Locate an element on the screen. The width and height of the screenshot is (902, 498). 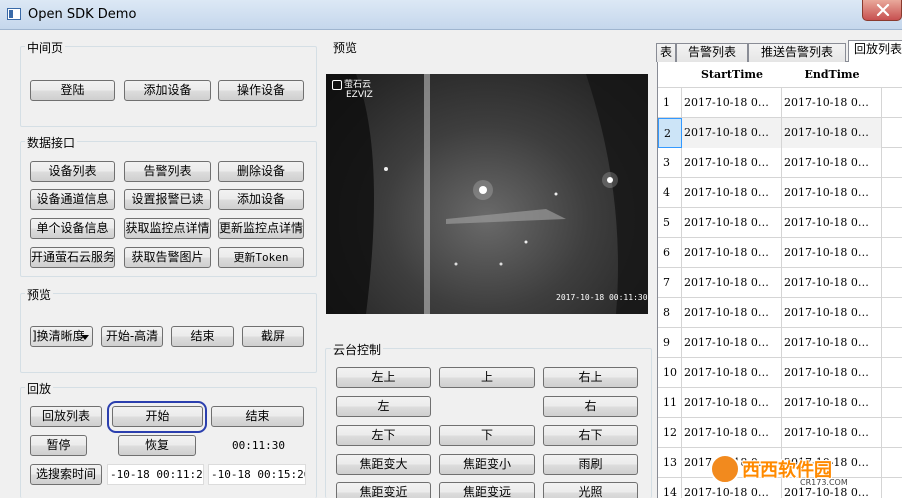
column-header-end-time: EndTime is located at coordinates (832, 75).